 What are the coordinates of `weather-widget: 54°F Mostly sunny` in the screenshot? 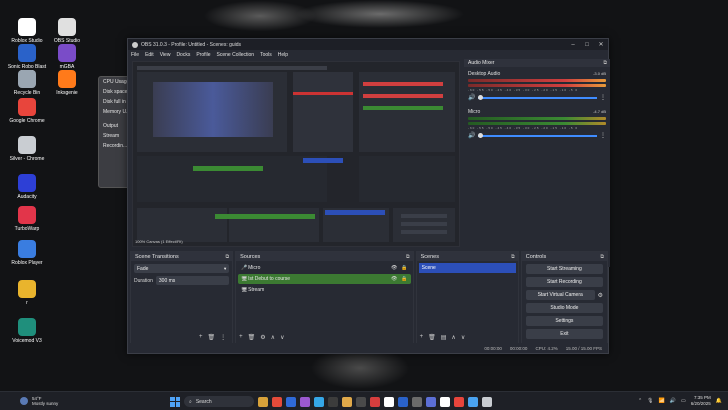 It's located at (39, 401).